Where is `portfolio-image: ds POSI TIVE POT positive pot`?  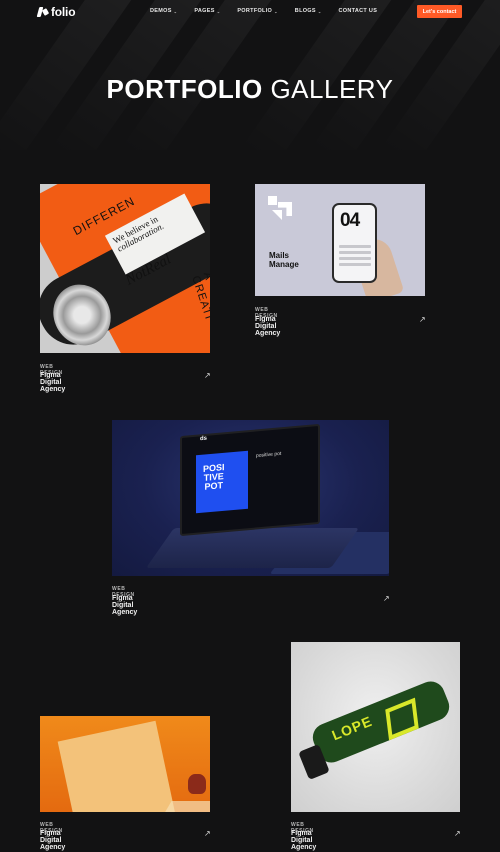
portfolio-image: ds POSI TIVE POT positive pot is located at coordinates (250, 498).